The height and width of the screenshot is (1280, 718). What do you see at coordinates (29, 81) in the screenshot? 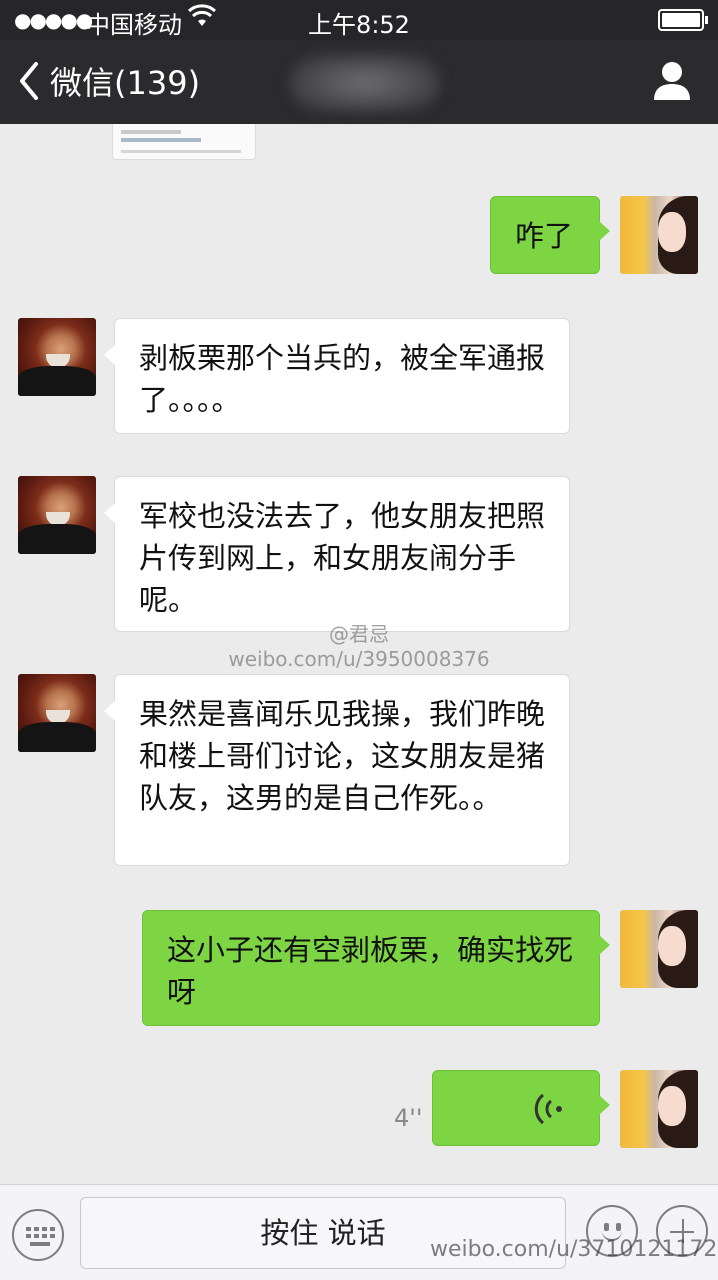
I see `back-chevron-icon` at bounding box center [29, 81].